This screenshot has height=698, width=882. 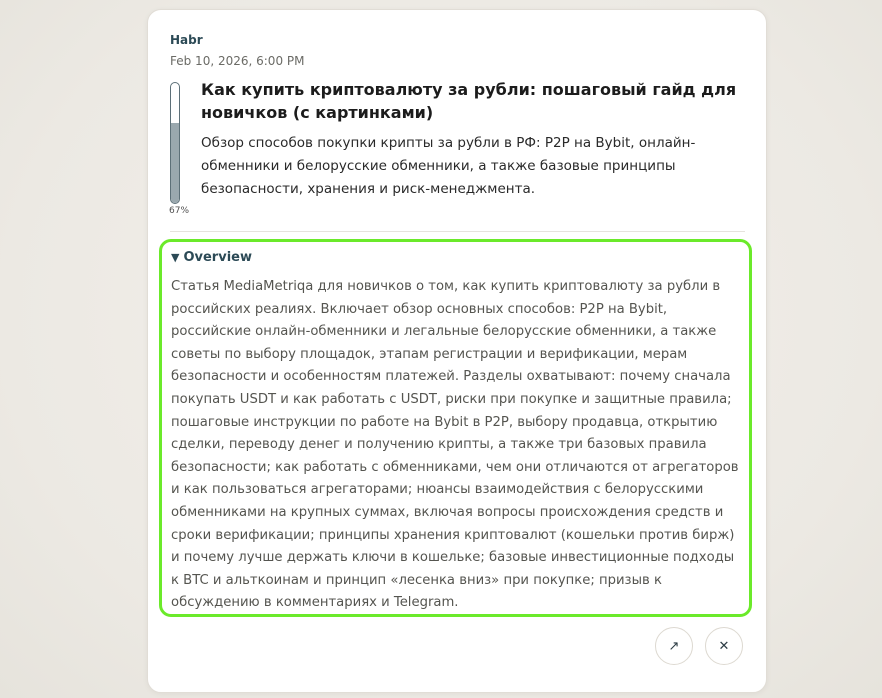 What do you see at coordinates (217, 257) in the screenshot?
I see `overview-label: Overview` at bounding box center [217, 257].